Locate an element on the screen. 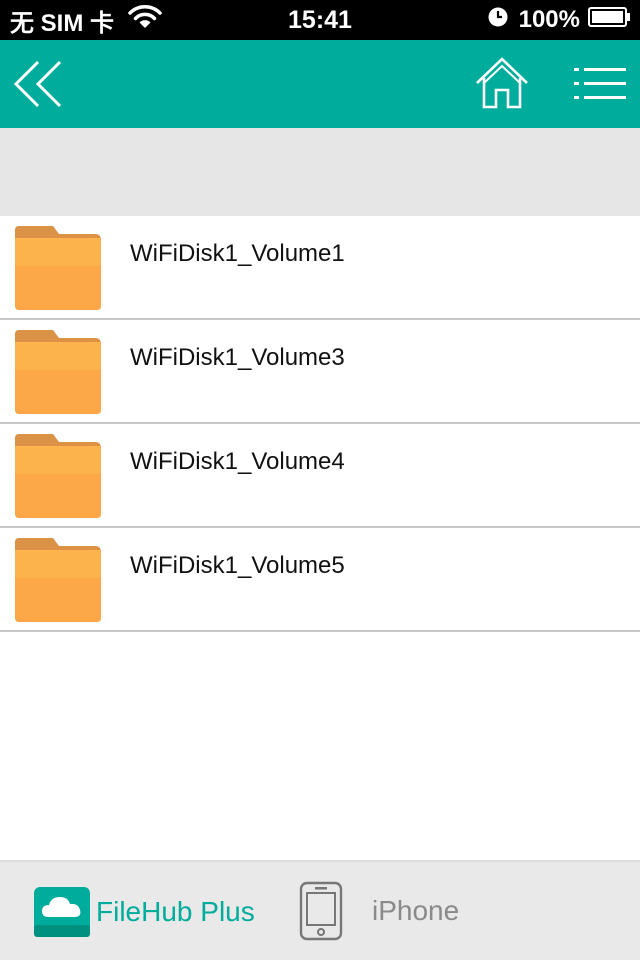 This screenshot has height=960, width=640. list-item: WiFiDisk1_Volume4 is located at coordinates (320, 476).